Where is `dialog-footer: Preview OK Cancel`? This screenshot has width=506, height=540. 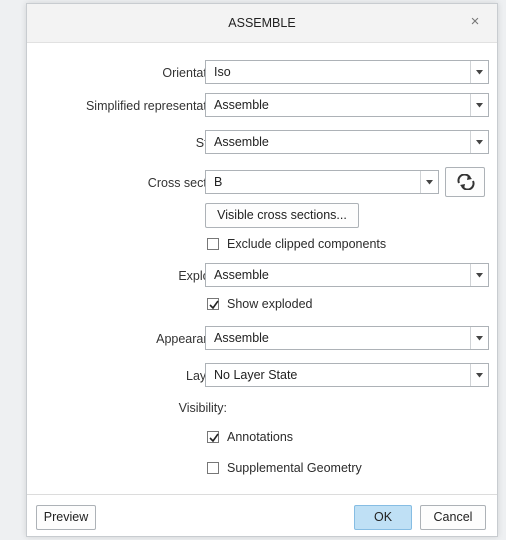
dialog-footer: Preview OK Cancel is located at coordinates (262, 515).